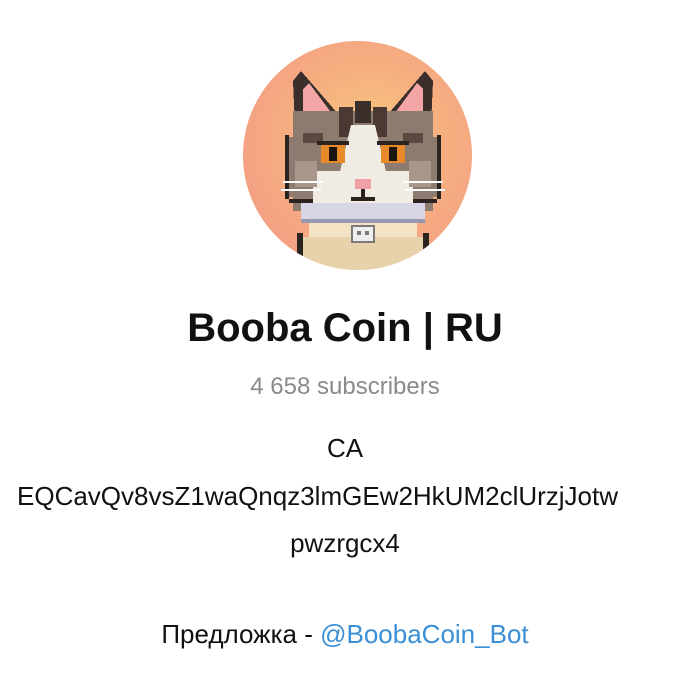 This screenshot has width=690, height=693. What do you see at coordinates (345, 328) in the screenshot?
I see `channel-title: Booba Coin | RU` at bounding box center [345, 328].